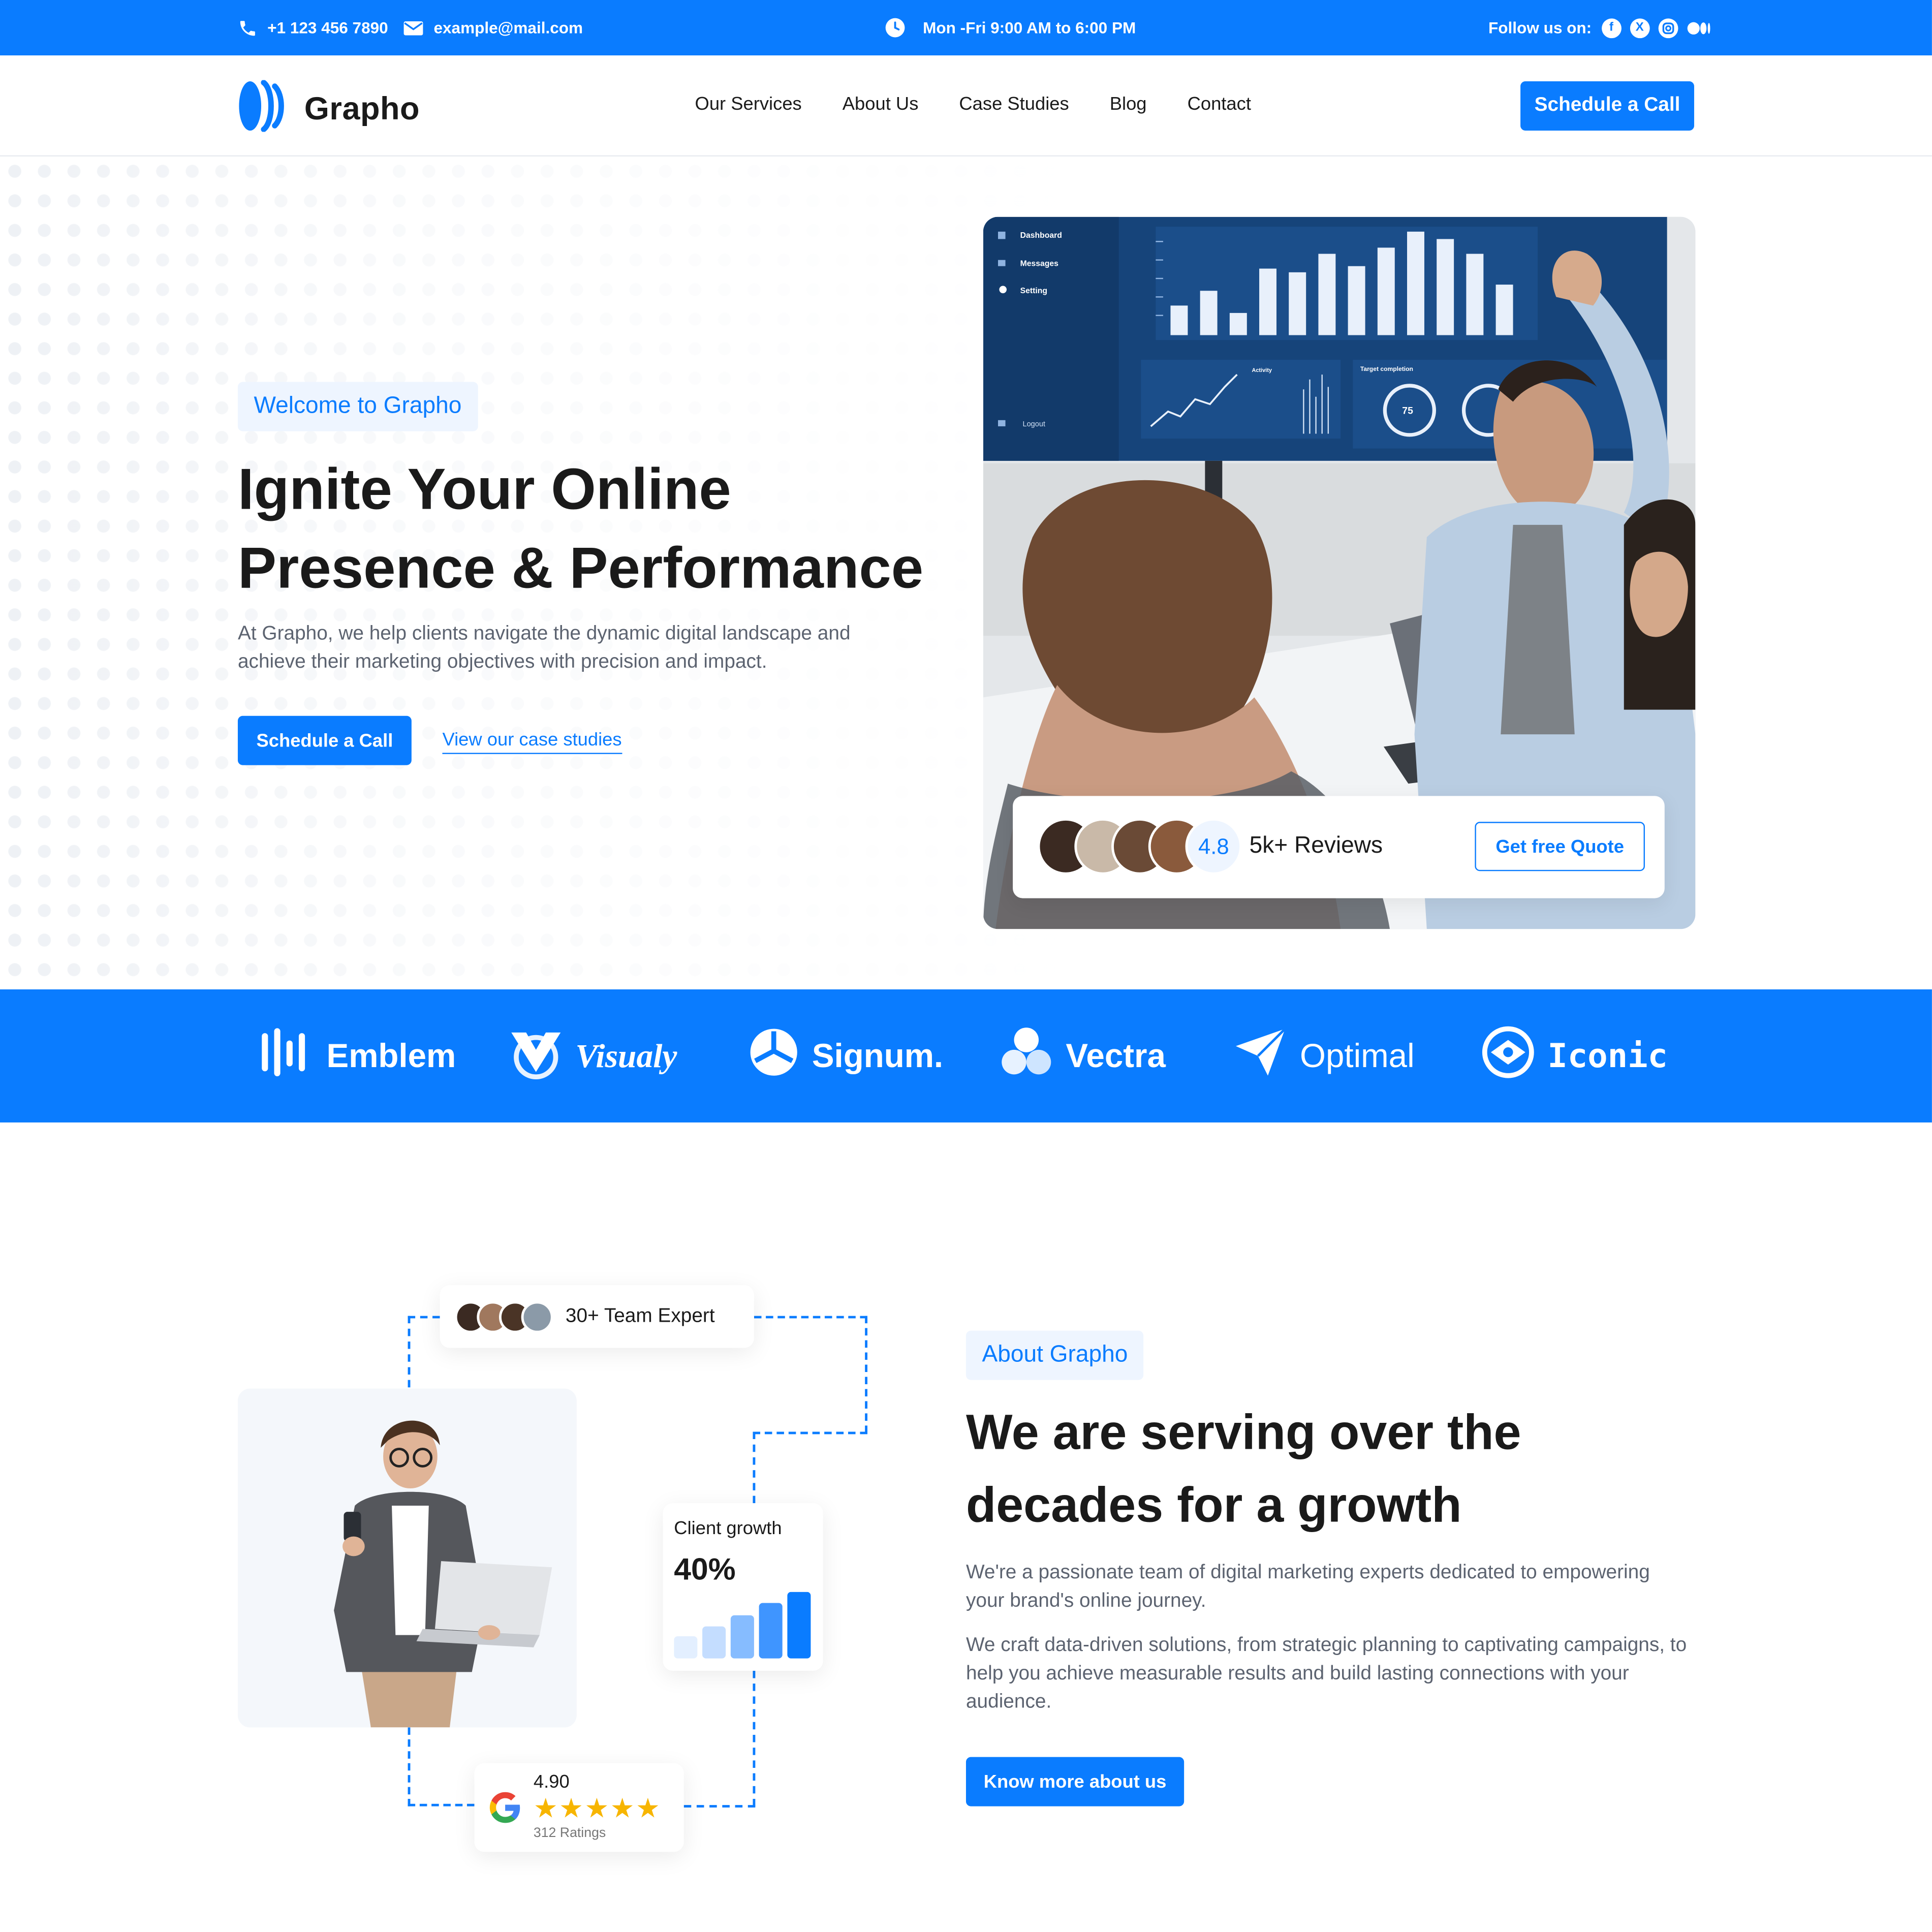 This screenshot has height=1932, width=1932. What do you see at coordinates (580, 567) in the screenshot?
I see `hero-title-line2: Presence & Performance` at bounding box center [580, 567].